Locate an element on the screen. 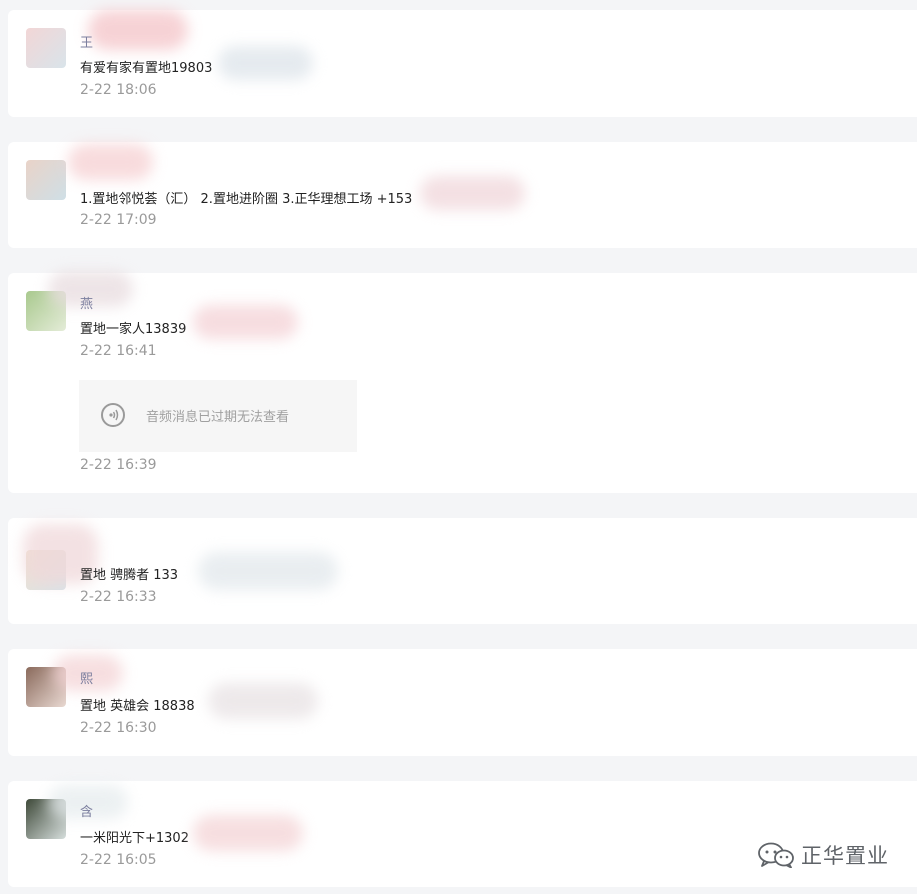 The height and width of the screenshot is (894, 917). message-text: 1.置地邻悦荟（汇） 2.置地进阶圈 3.正华理想工场 +153 is located at coordinates (246, 199).